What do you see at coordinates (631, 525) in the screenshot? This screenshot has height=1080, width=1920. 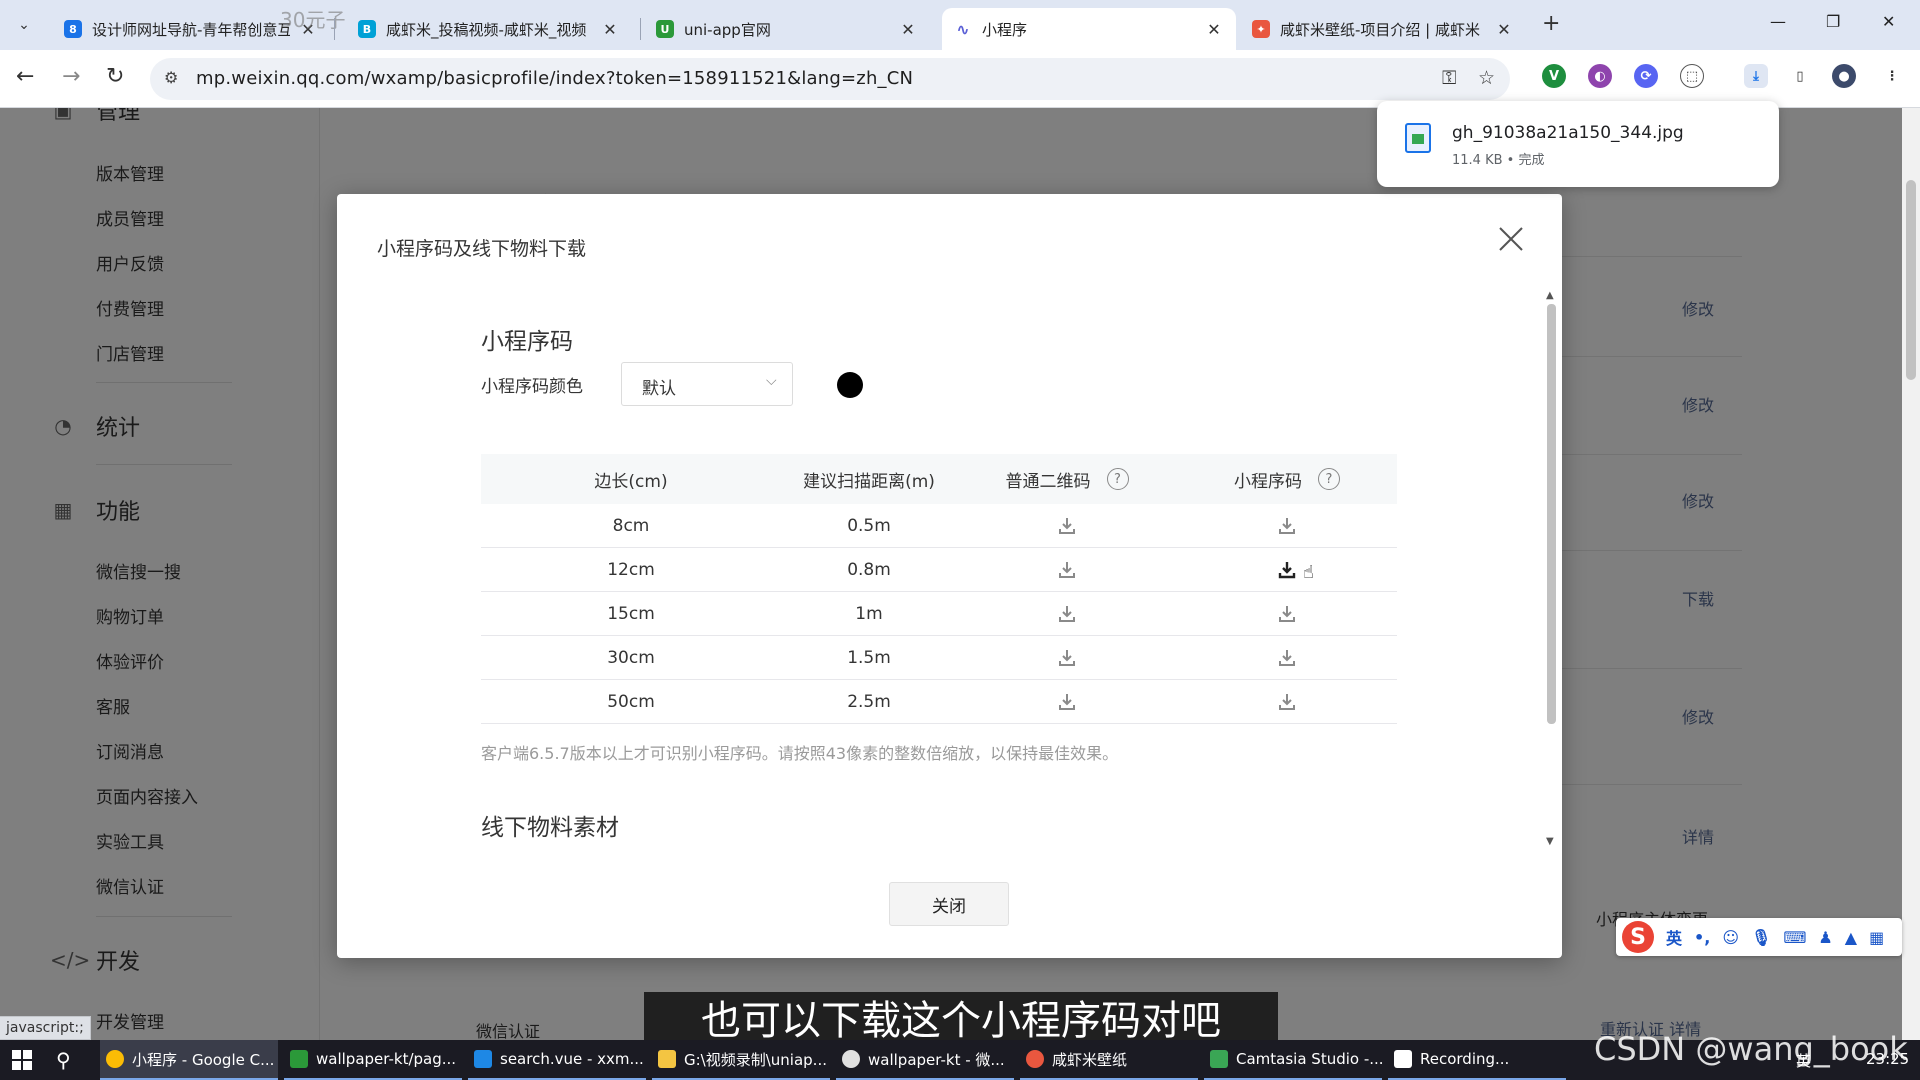 I see `cell-size: 8cm` at bounding box center [631, 525].